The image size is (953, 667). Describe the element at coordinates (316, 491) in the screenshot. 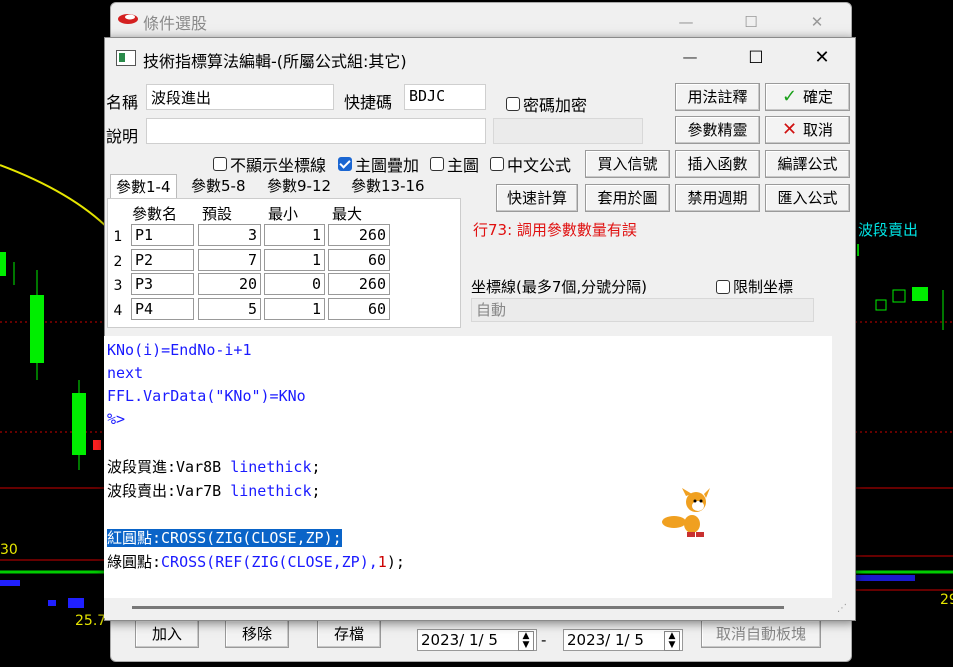

I see `code-token: ;` at that location.